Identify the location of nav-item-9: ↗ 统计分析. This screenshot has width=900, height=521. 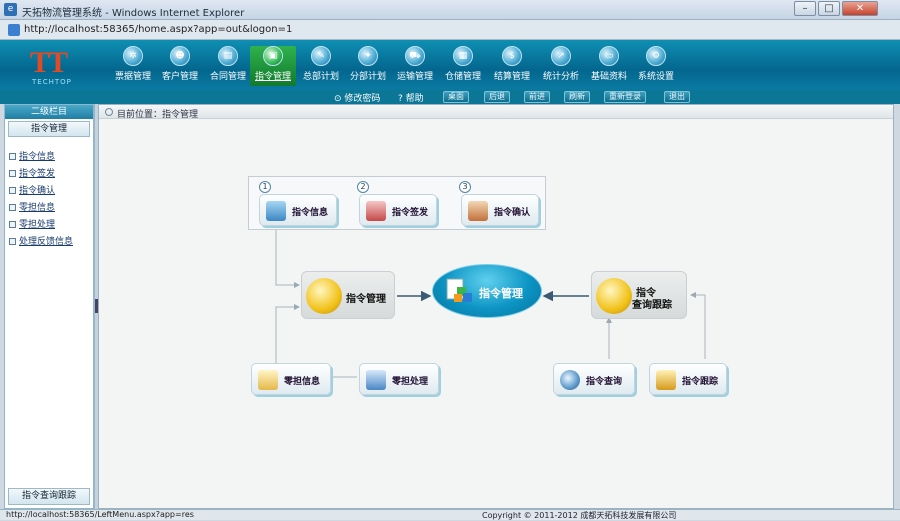
(561, 66).